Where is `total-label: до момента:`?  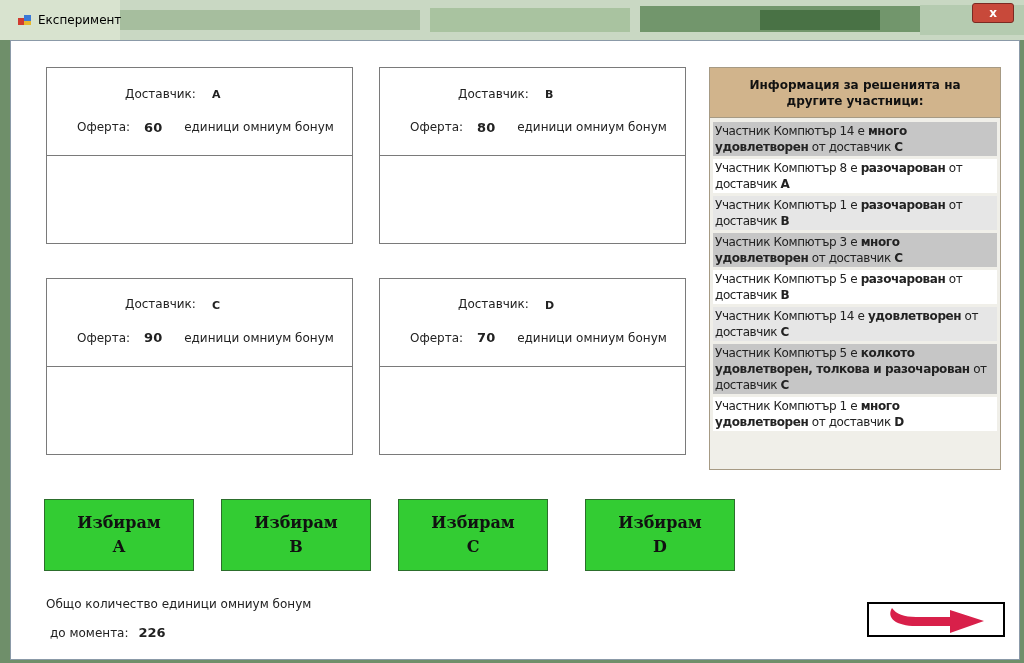
total-label: до момента: is located at coordinates (89, 633).